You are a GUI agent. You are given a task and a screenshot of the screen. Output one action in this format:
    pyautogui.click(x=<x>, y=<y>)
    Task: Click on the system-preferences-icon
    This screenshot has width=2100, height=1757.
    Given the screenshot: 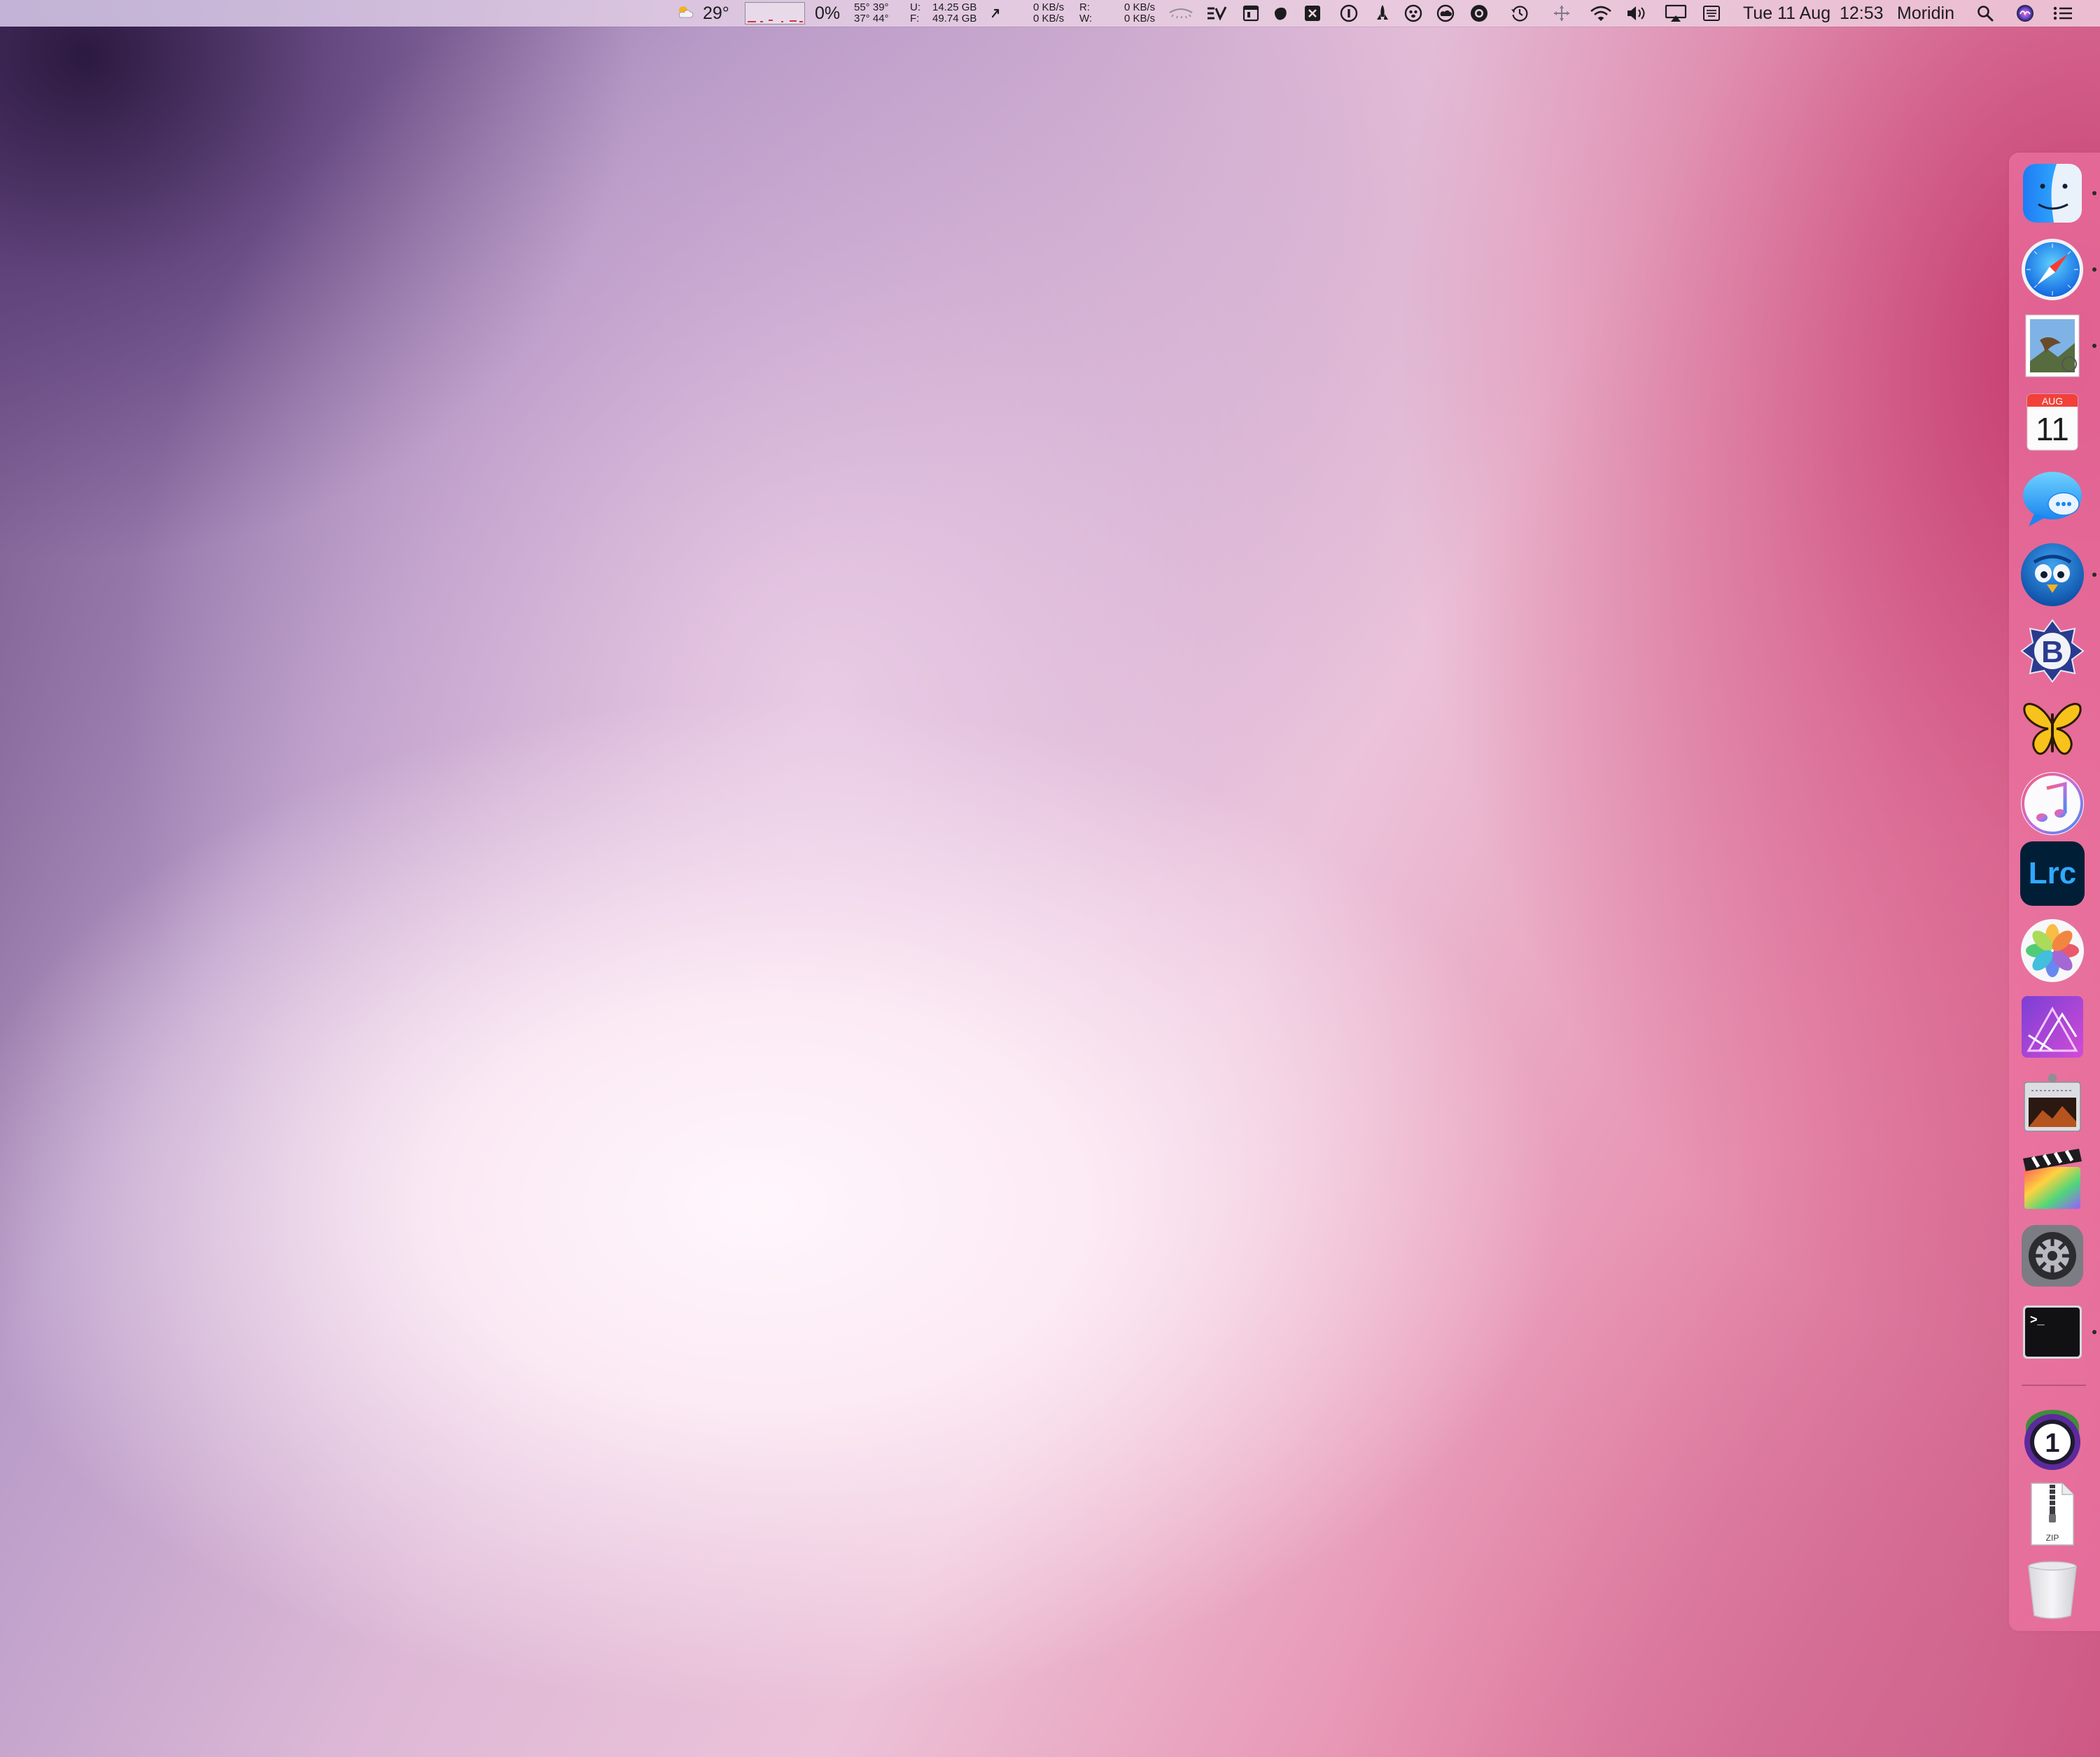 What is the action you would take?
    pyautogui.click(x=2052, y=1256)
    